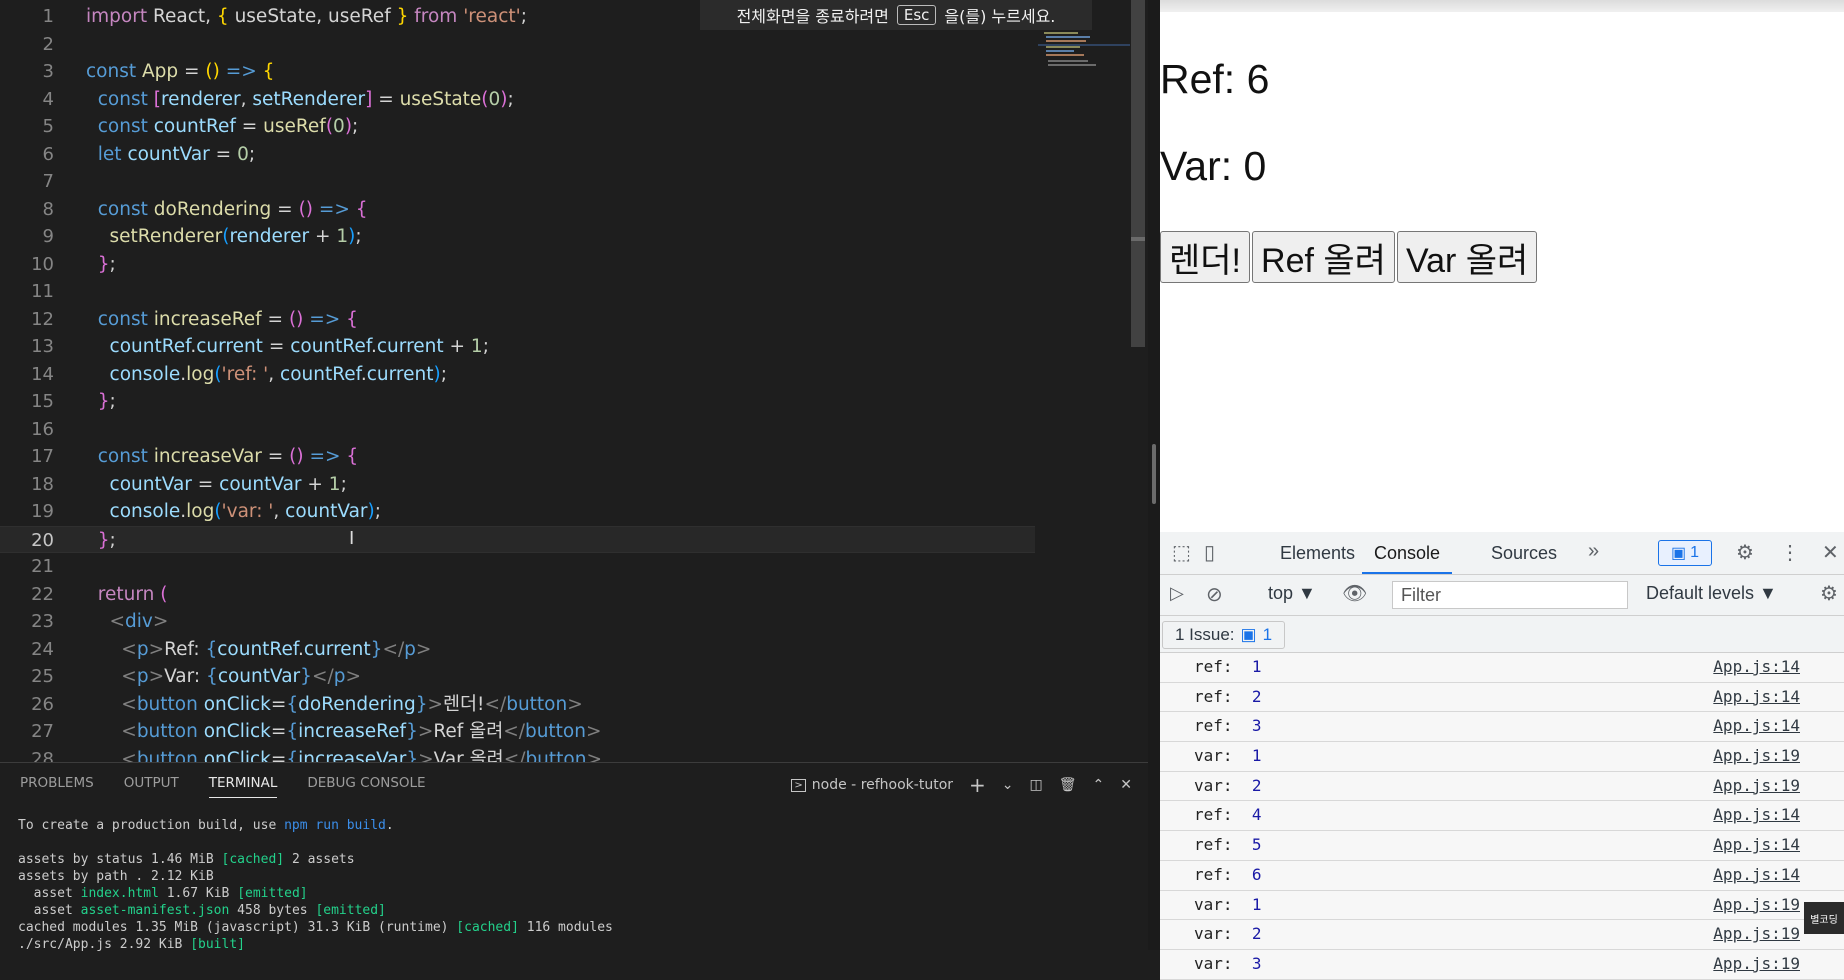 This screenshot has height=980, width=1844. I want to click on console-log-message: ref: 5, so click(1227, 845).